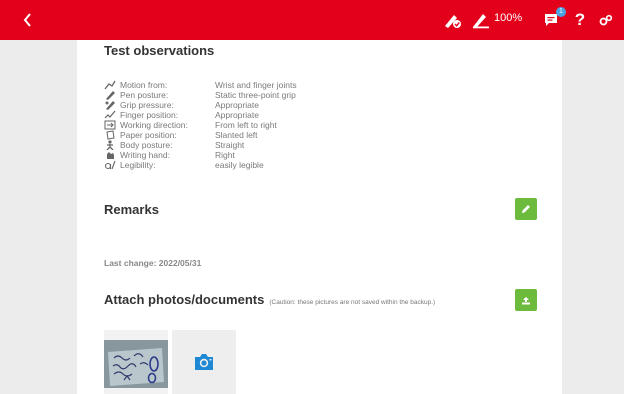 The image size is (624, 394). I want to click on help-button: ?, so click(580, 20).